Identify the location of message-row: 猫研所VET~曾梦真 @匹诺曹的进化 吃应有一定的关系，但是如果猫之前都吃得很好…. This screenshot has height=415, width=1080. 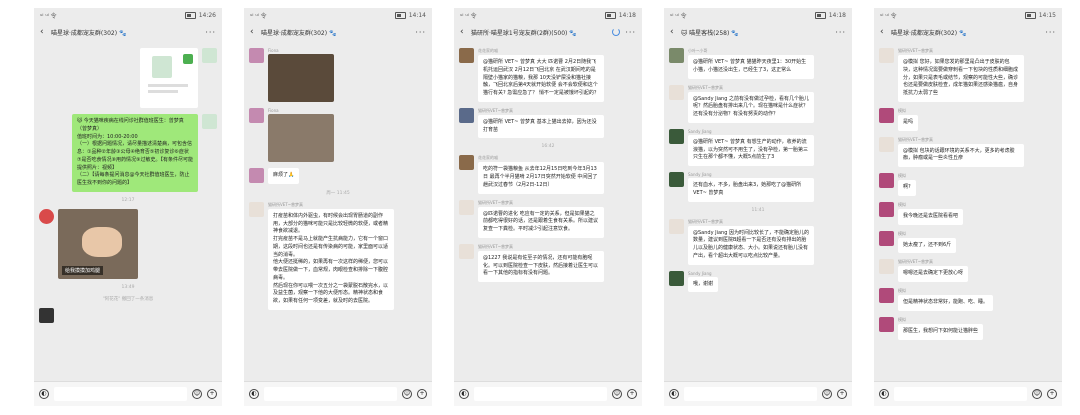
(548, 218).